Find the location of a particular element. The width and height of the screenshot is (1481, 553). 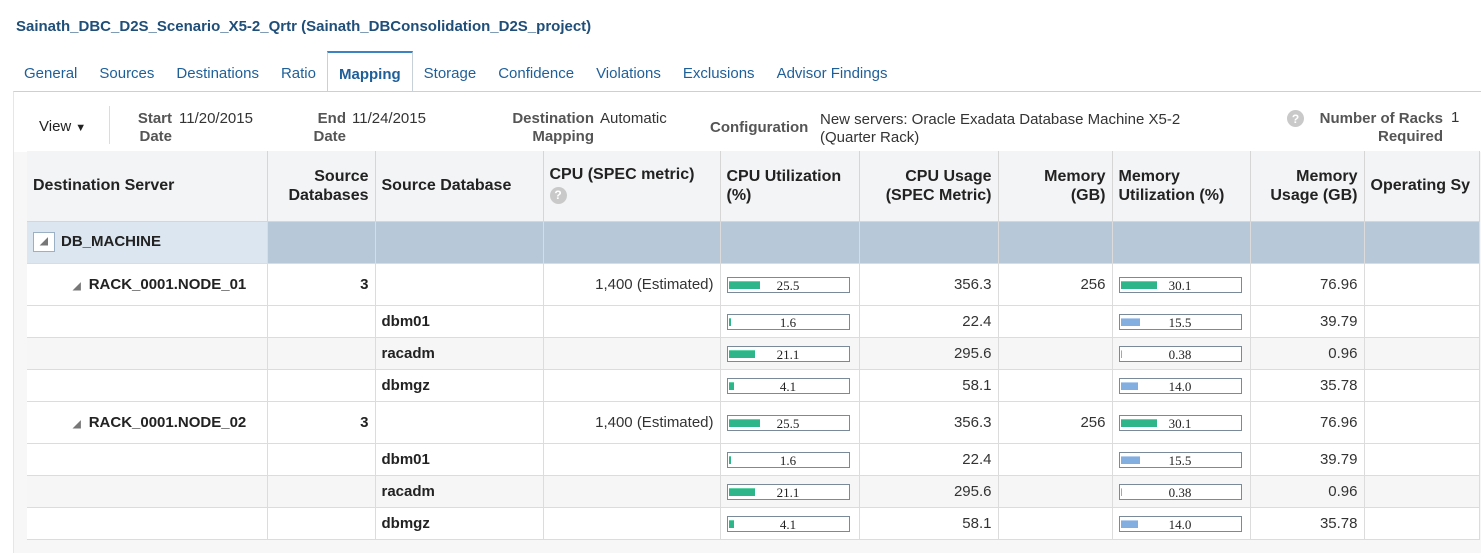

start-date-label-line2: Date is located at coordinates (155, 136).